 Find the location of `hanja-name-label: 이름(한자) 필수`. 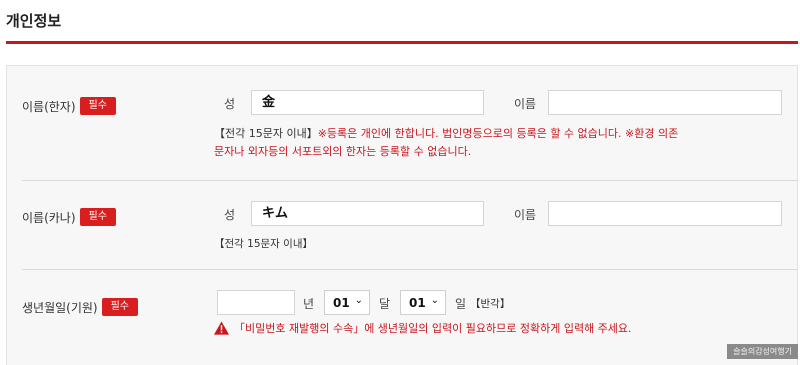

hanja-name-label: 이름(한자) 필수 is located at coordinates (69, 106).